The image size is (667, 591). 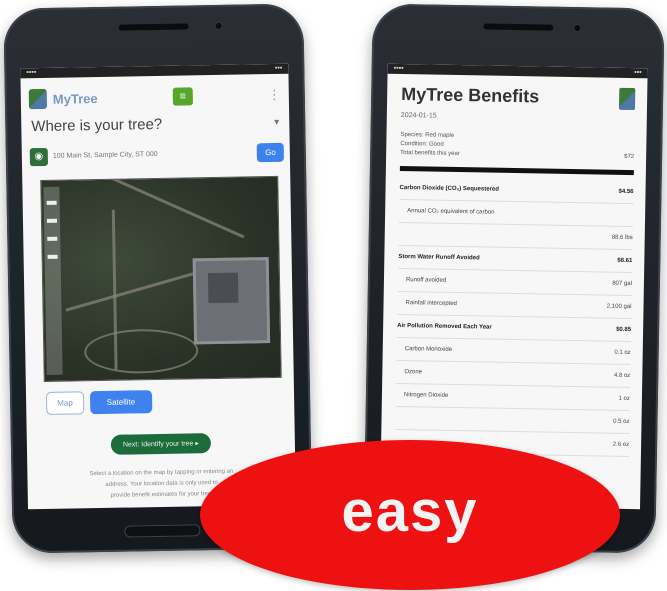 I want to click on app-name: MyTree, so click(x=75, y=98).